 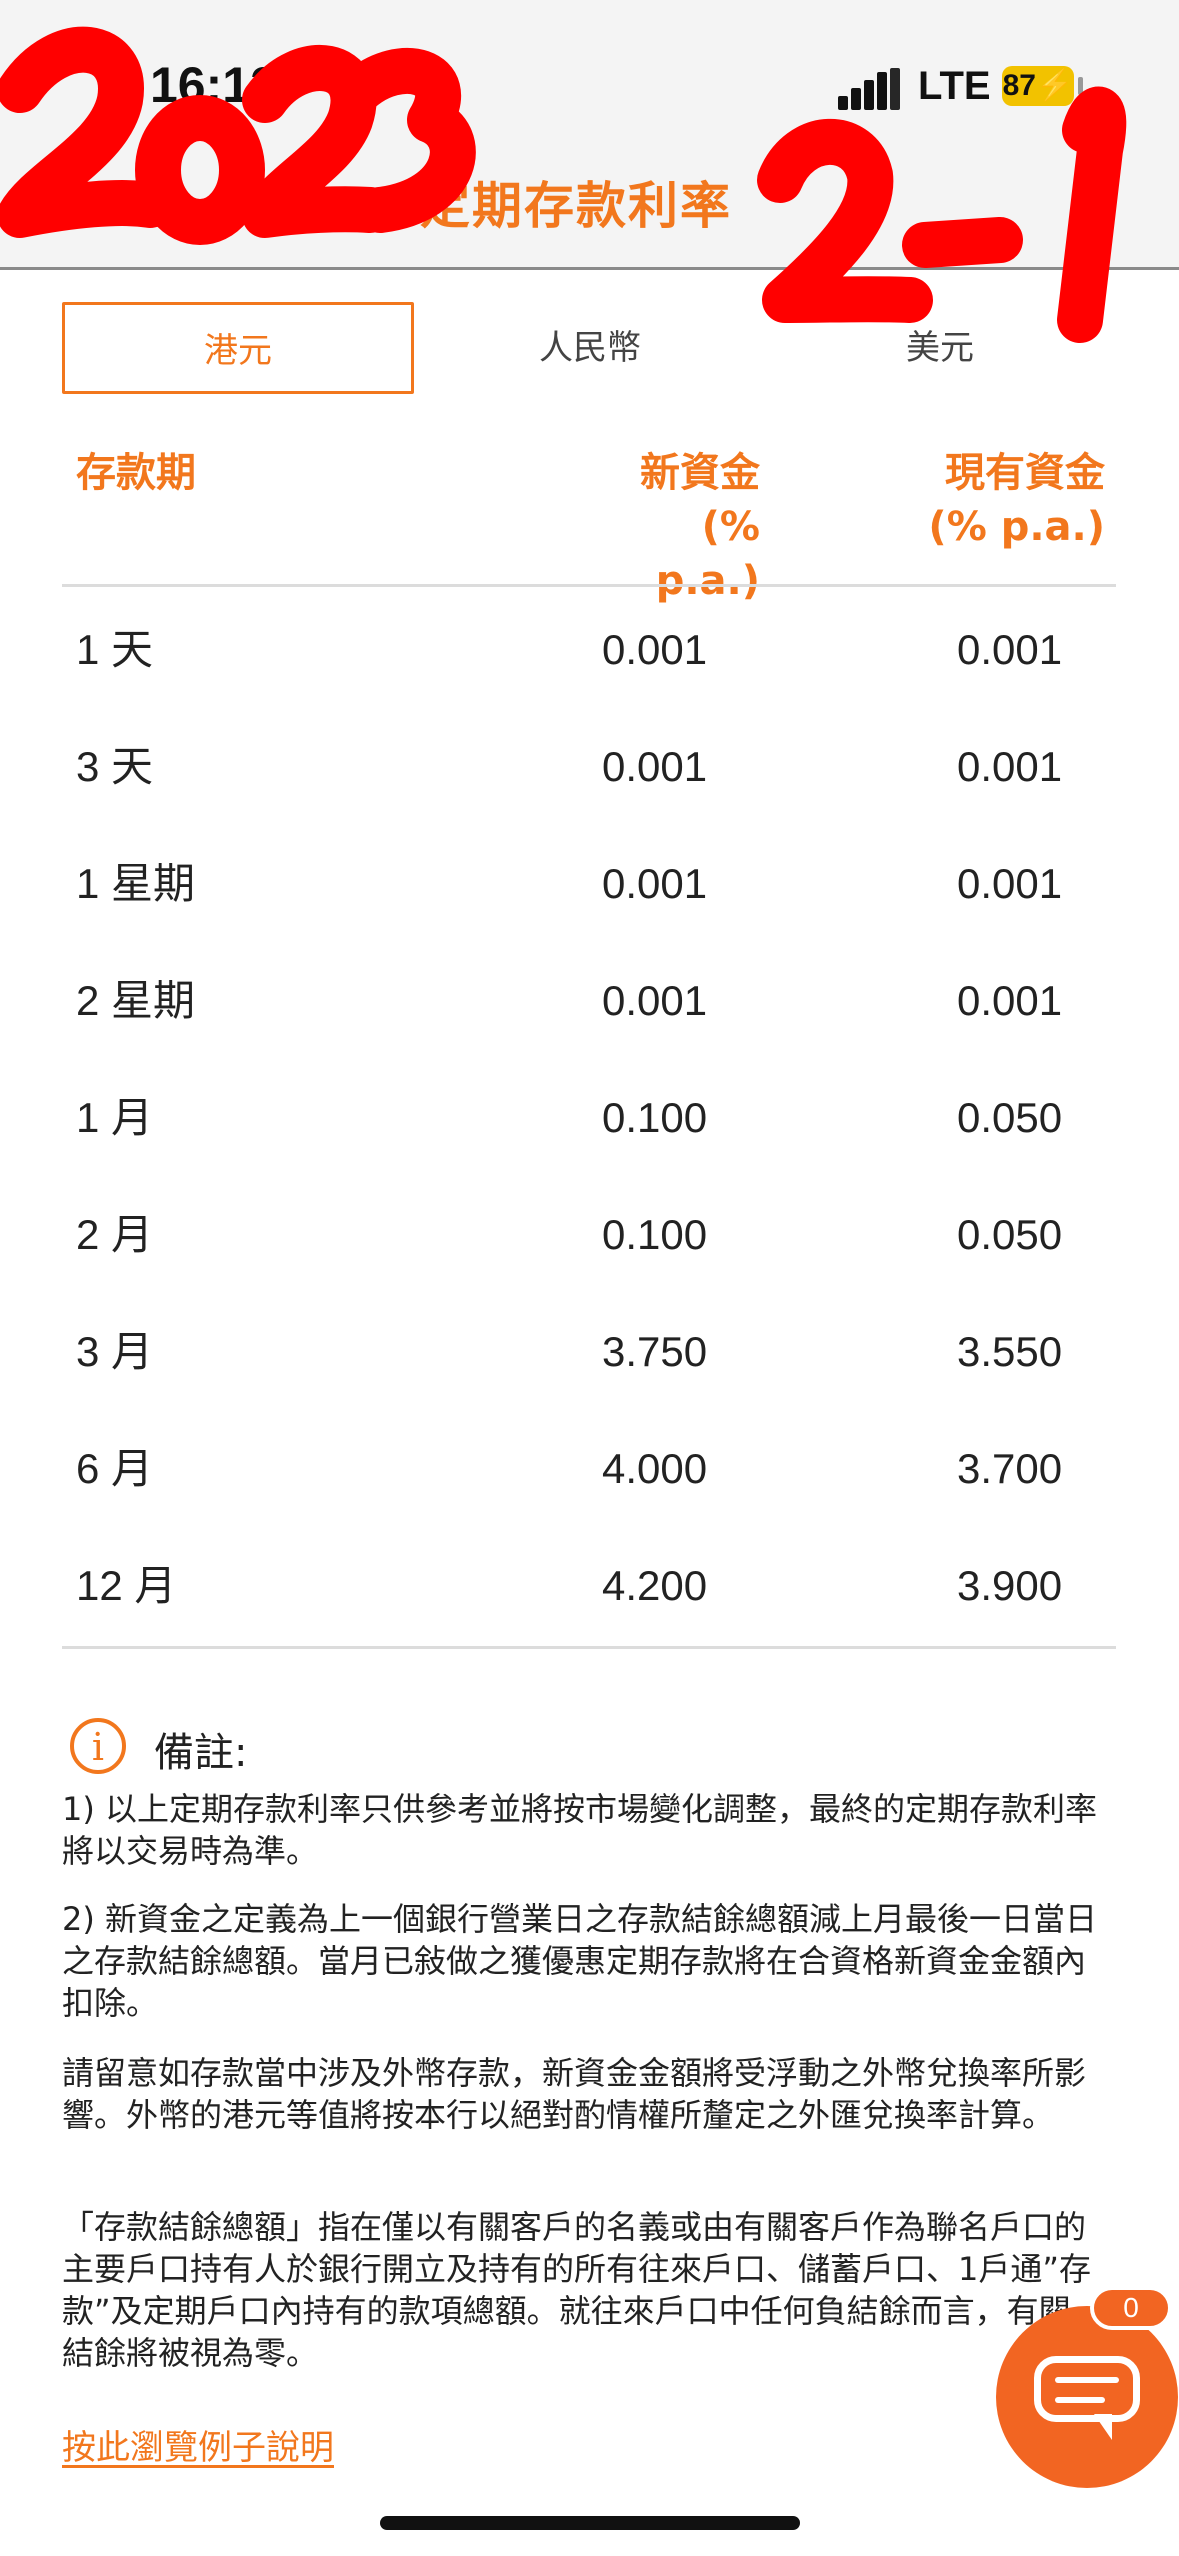 I want to click on term-cell: 1 月, so click(x=115, y=1117).